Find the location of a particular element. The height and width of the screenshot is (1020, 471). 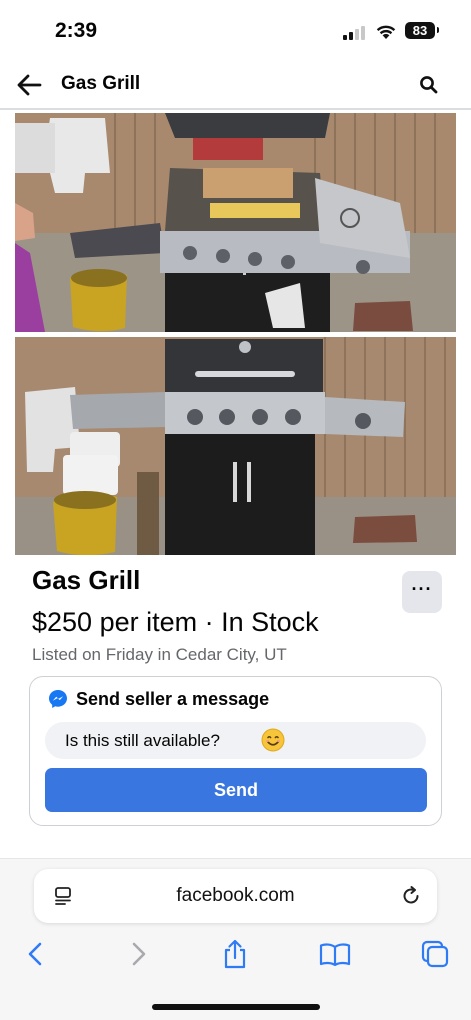

chevron-right-icon is located at coordinates (139, 954).